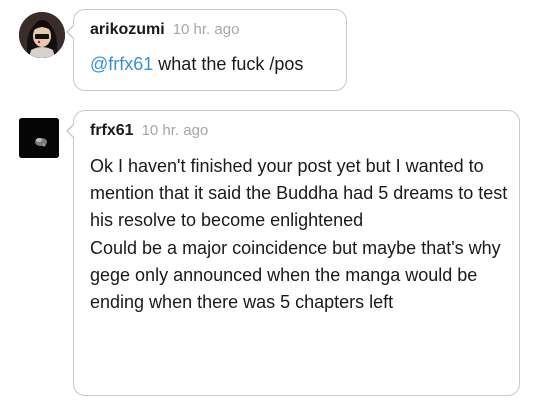  I want to click on username-link: frfx61, so click(112, 131).